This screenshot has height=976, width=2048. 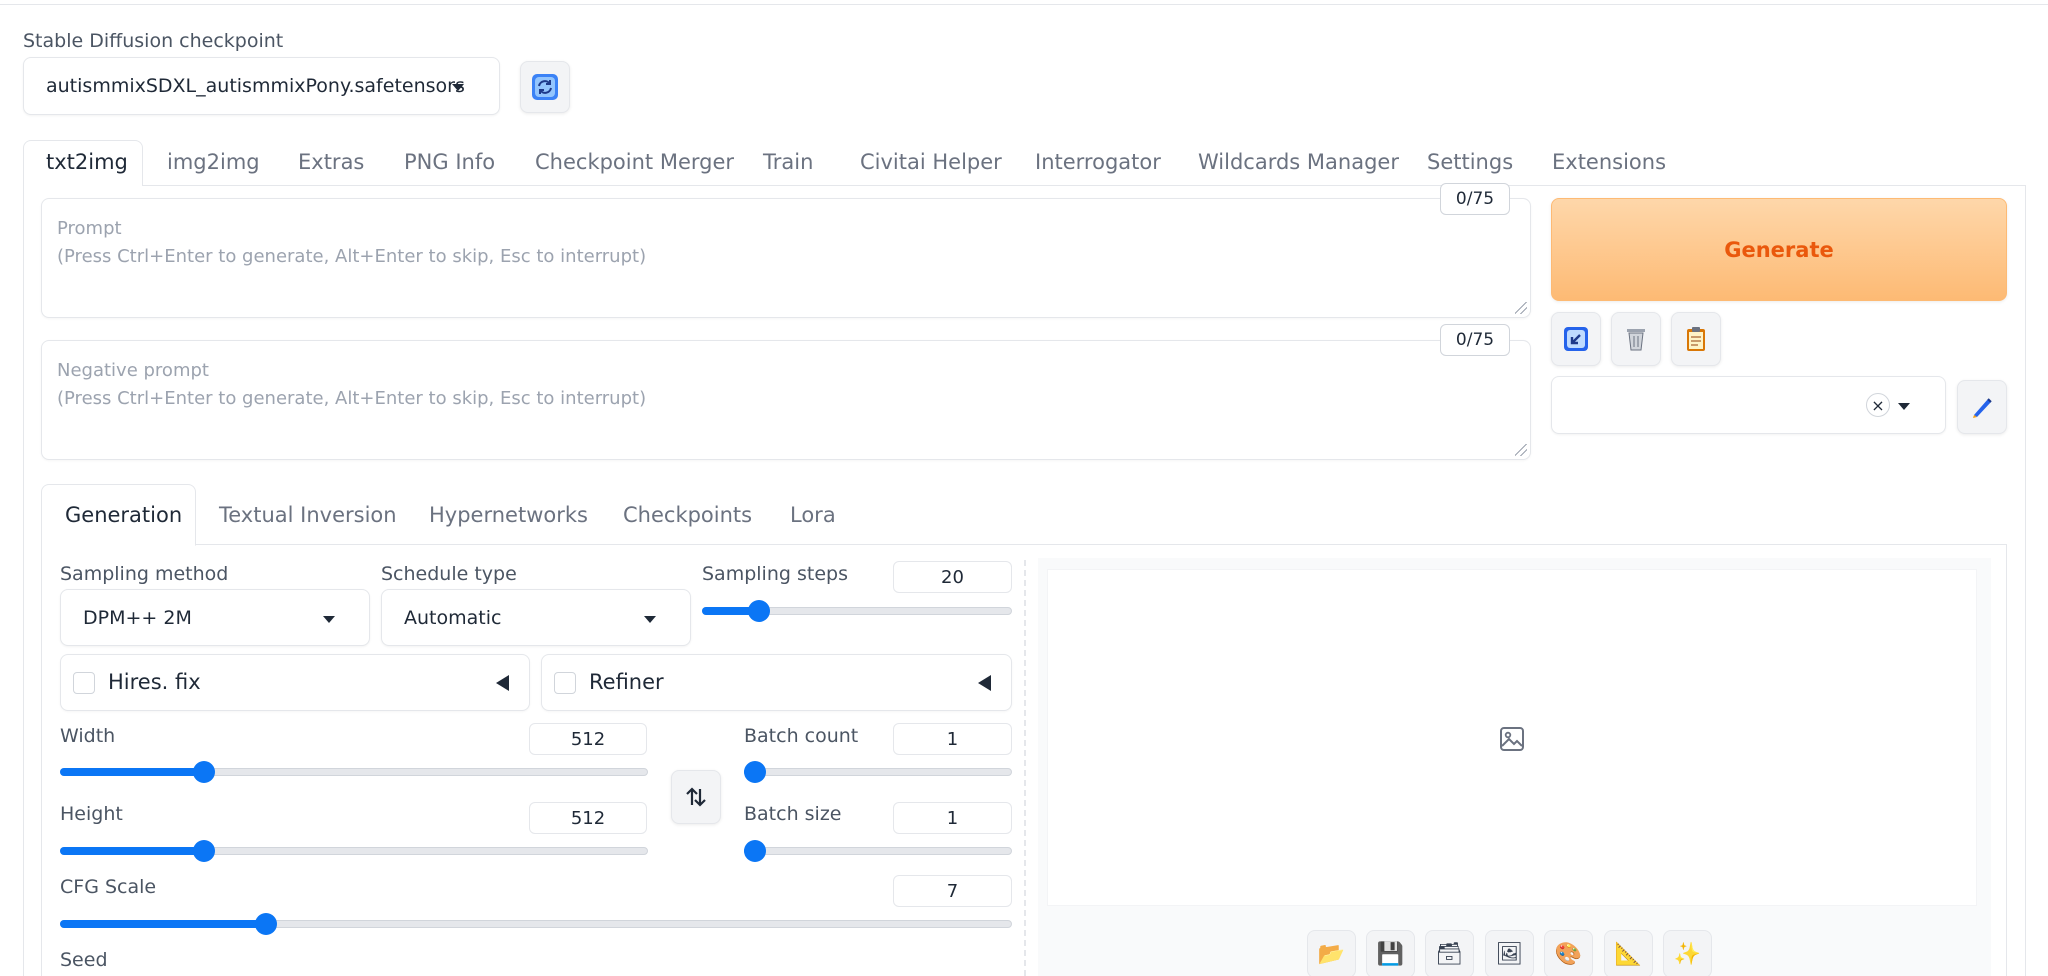 What do you see at coordinates (123, 515) in the screenshot?
I see `tab-generation: Generation` at bounding box center [123, 515].